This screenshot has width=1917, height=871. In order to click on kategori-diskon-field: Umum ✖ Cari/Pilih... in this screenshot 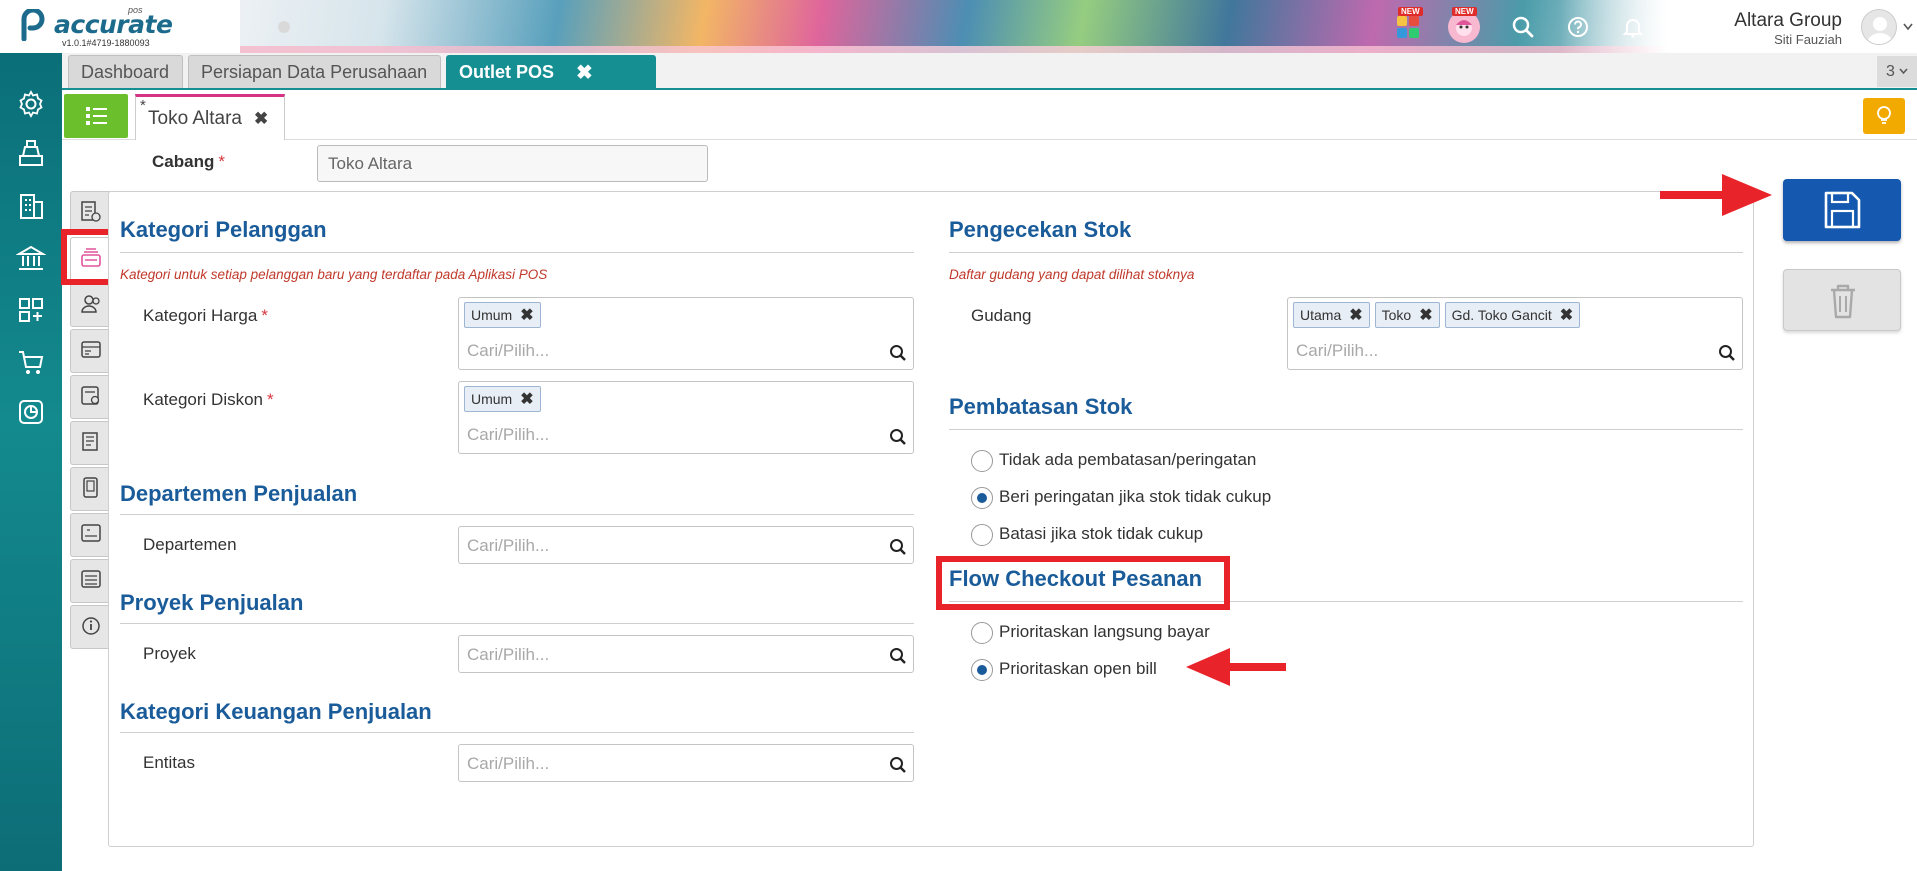, I will do `click(686, 417)`.